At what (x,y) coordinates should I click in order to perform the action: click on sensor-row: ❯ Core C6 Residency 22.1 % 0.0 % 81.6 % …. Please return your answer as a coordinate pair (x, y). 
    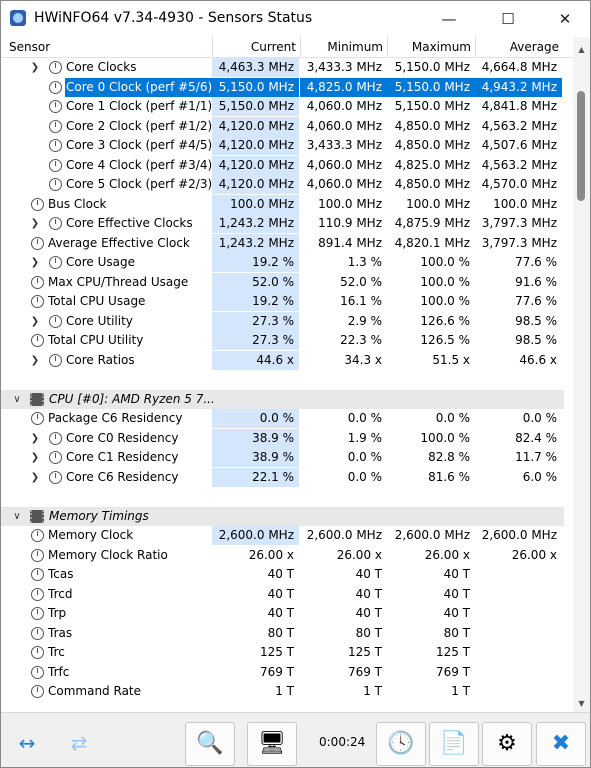
    Looking at the image, I should click on (282, 477).